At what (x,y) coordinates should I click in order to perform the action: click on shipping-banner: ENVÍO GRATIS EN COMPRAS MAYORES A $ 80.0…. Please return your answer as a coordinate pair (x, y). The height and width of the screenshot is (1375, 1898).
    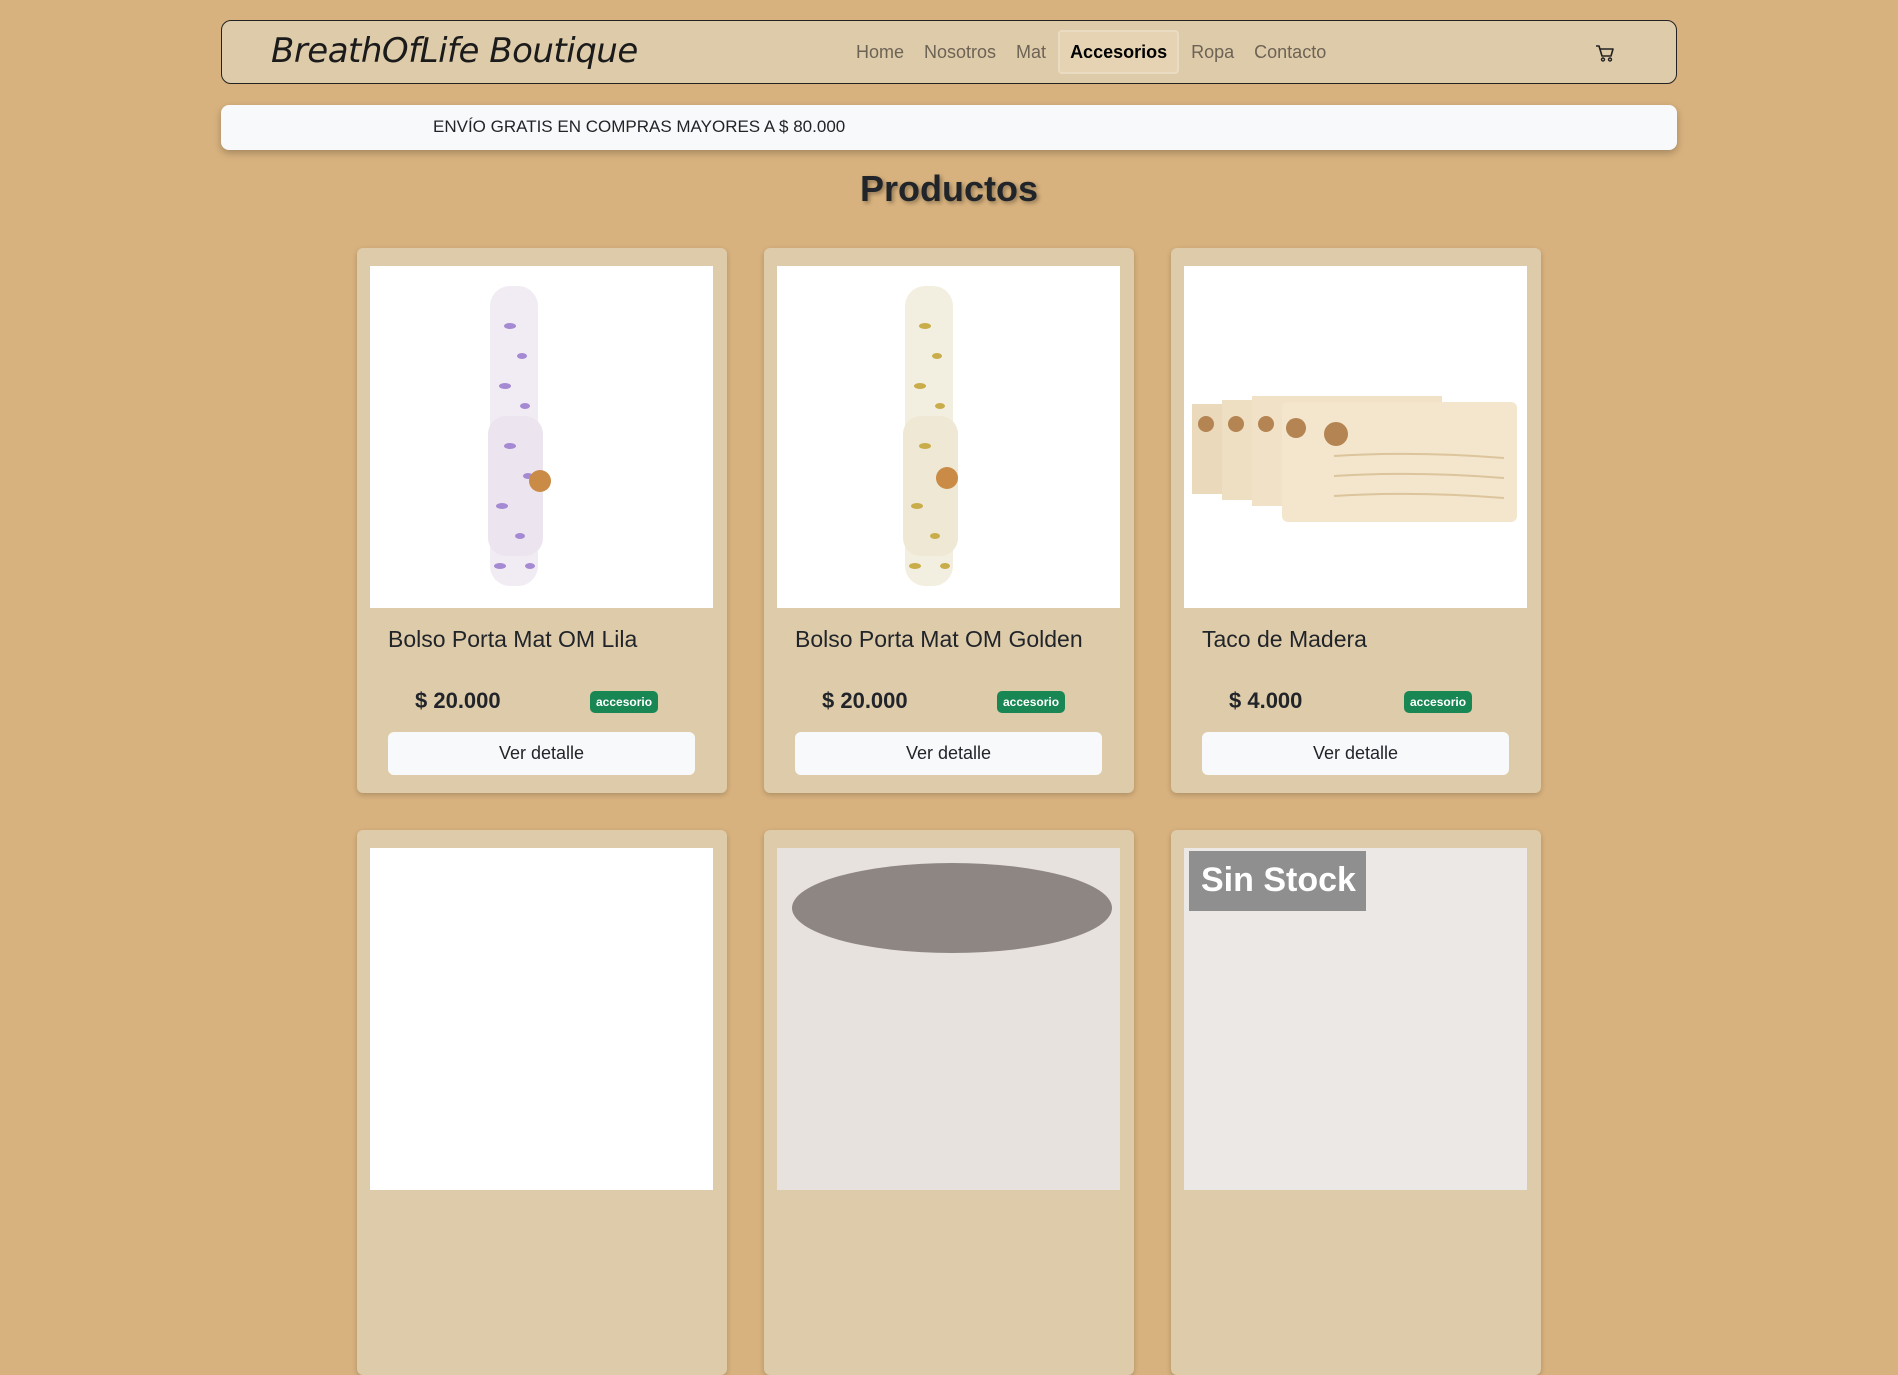
    Looking at the image, I should click on (949, 127).